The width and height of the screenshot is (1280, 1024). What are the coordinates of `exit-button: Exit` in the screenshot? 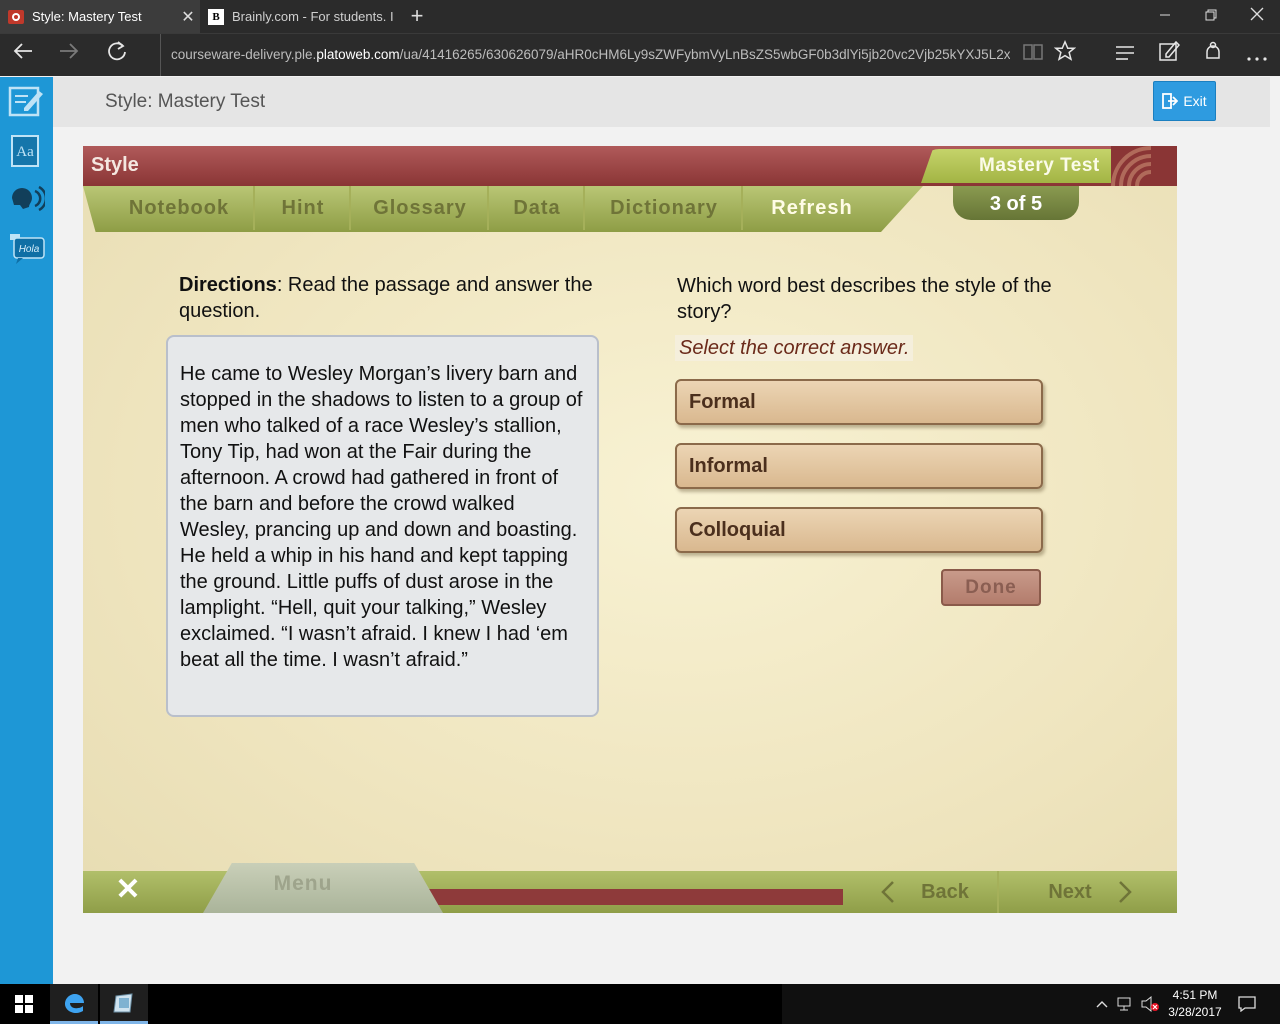 It's located at (1184, 101).